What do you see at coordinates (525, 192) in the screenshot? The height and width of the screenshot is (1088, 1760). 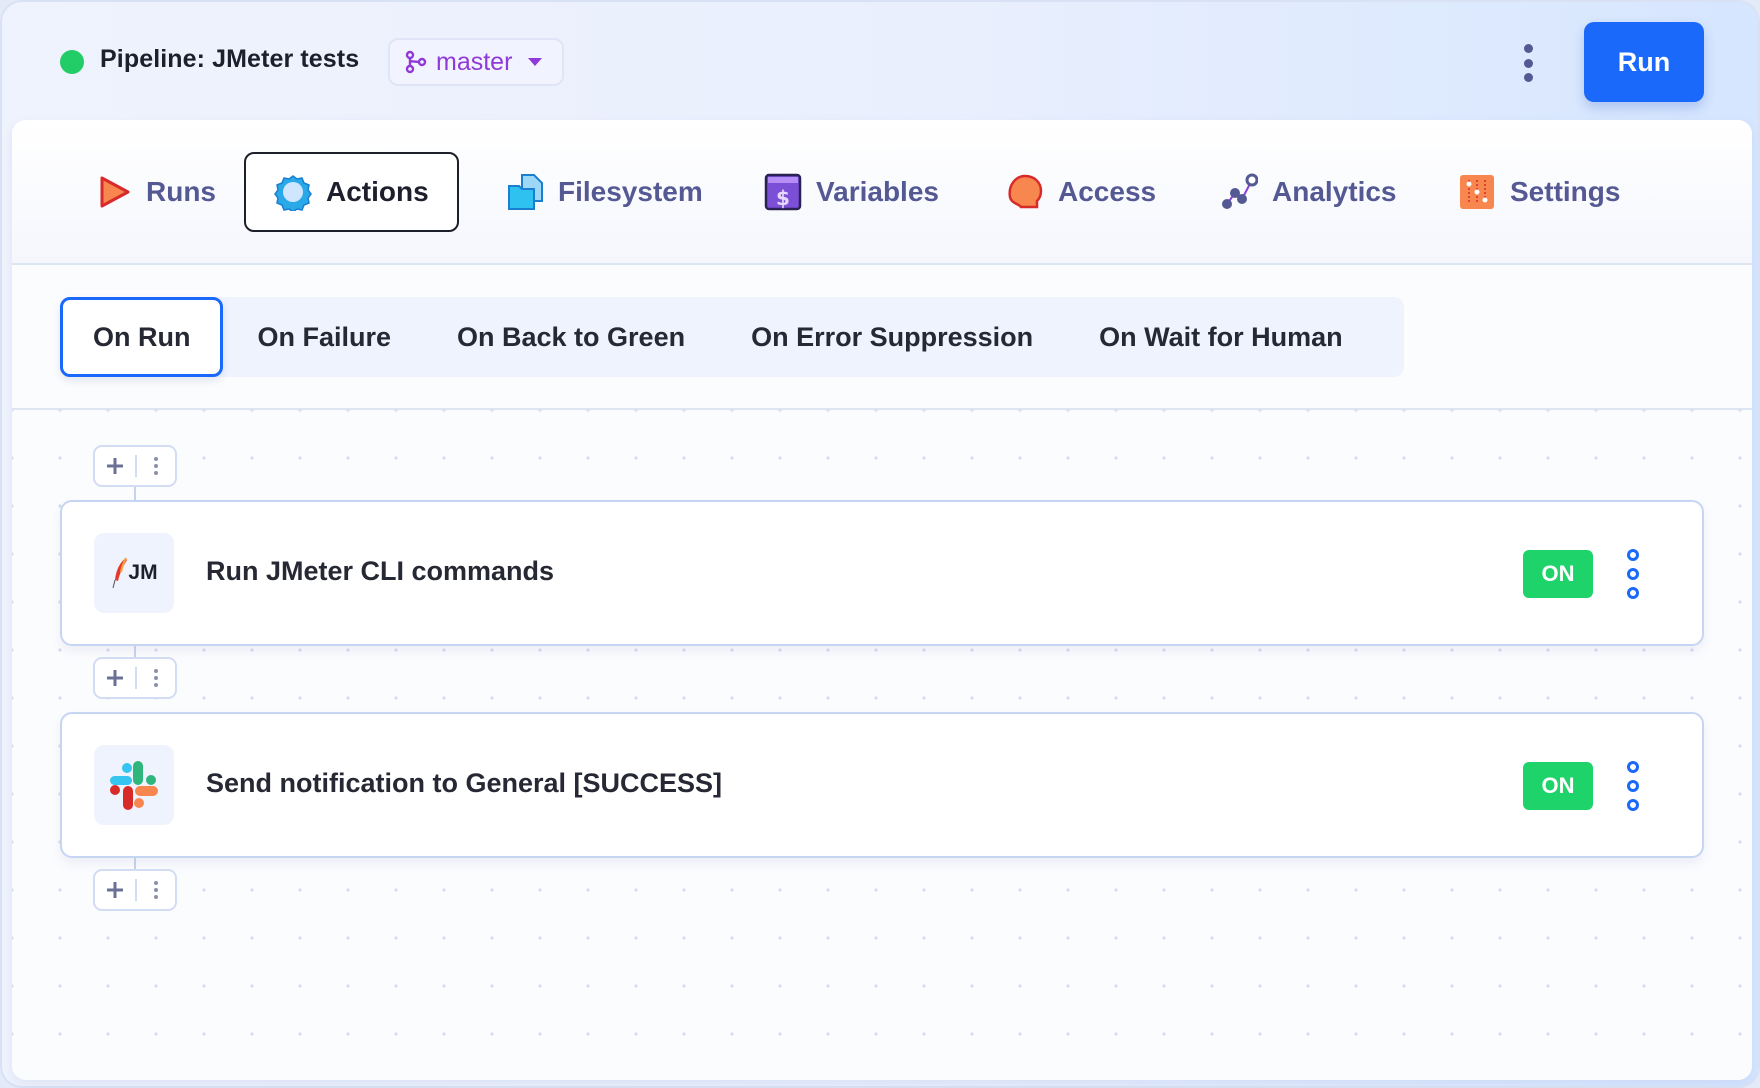 I see `file-folder-icon` at bounding box center [525, 192].